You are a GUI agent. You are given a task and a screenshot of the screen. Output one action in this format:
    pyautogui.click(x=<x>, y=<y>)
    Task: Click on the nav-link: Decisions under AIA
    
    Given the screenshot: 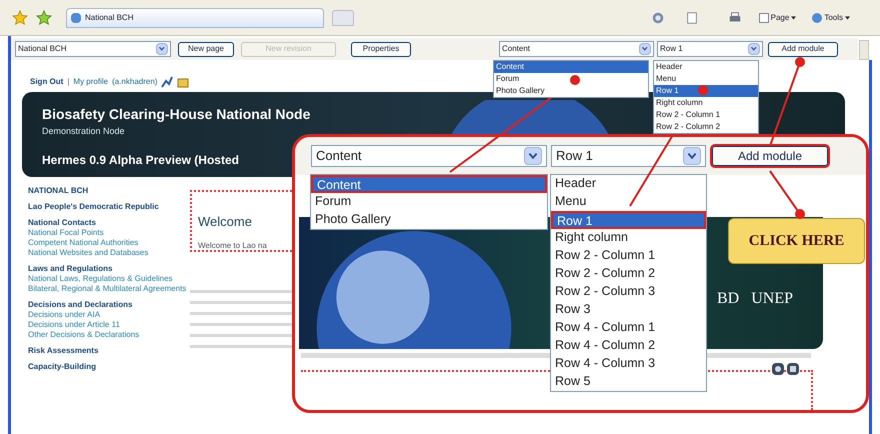 What is the action you would take?
    pyautogui.click(x=108, y=315)
    